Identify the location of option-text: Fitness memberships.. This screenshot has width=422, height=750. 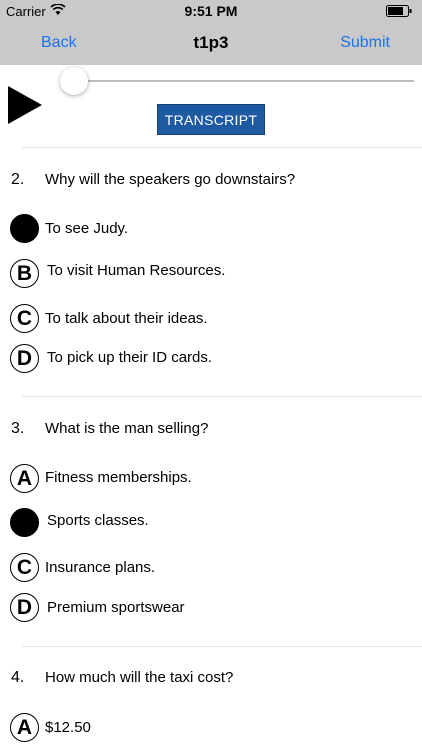
(118, 477).